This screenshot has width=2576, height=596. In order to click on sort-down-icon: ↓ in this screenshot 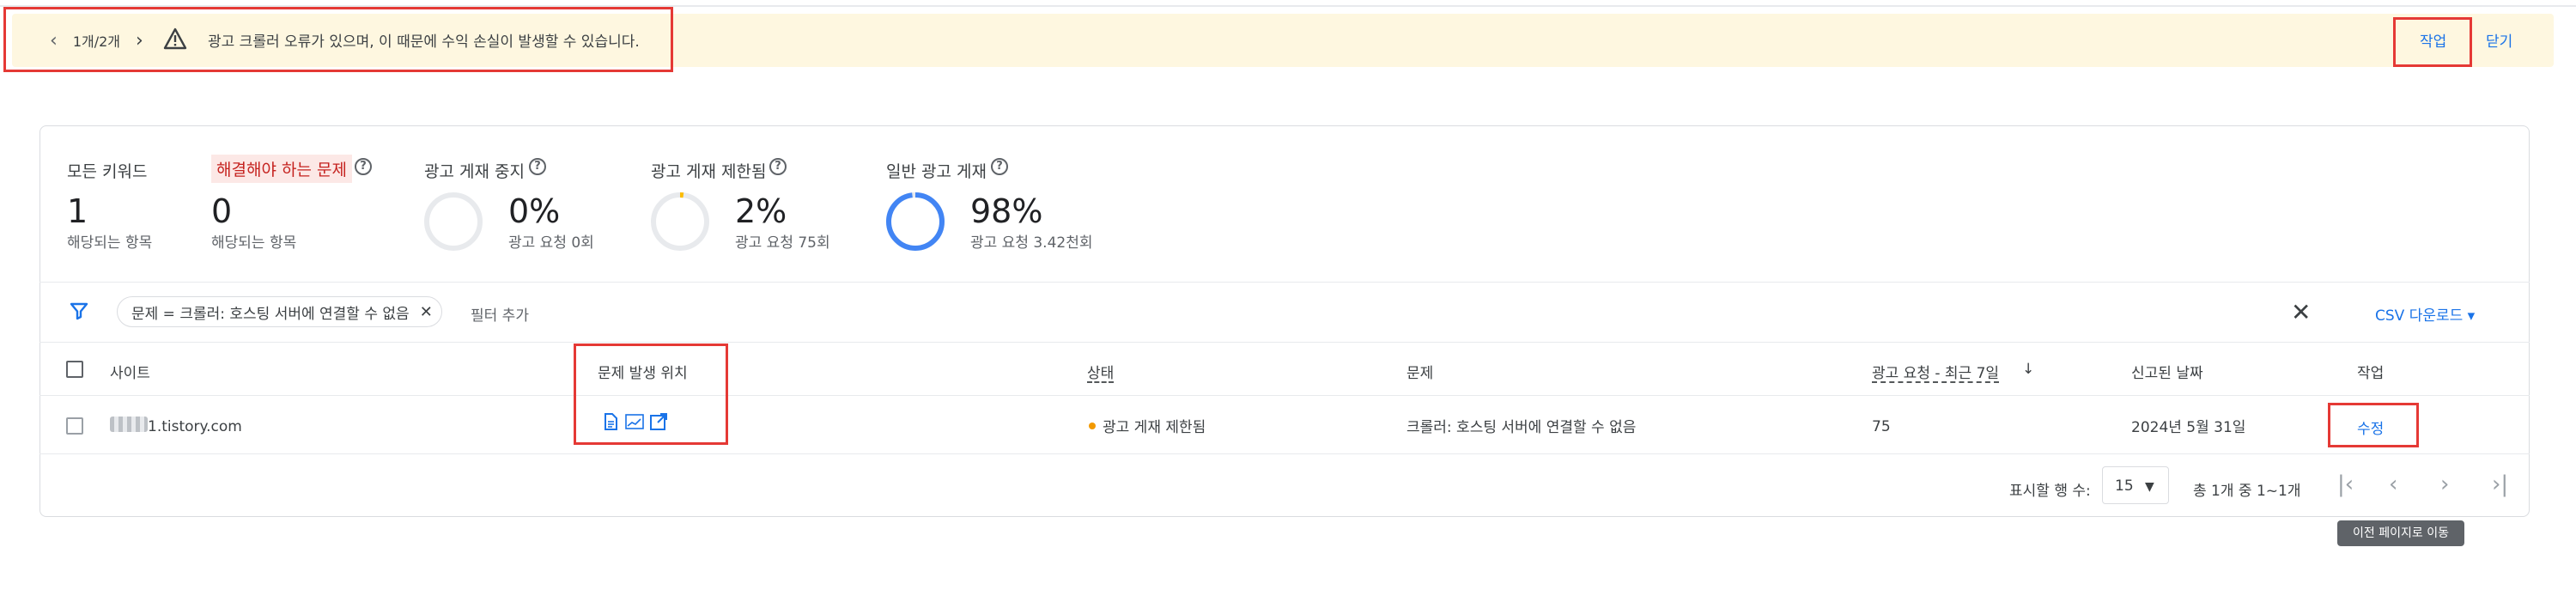, I will do `click(2028, 369)`.